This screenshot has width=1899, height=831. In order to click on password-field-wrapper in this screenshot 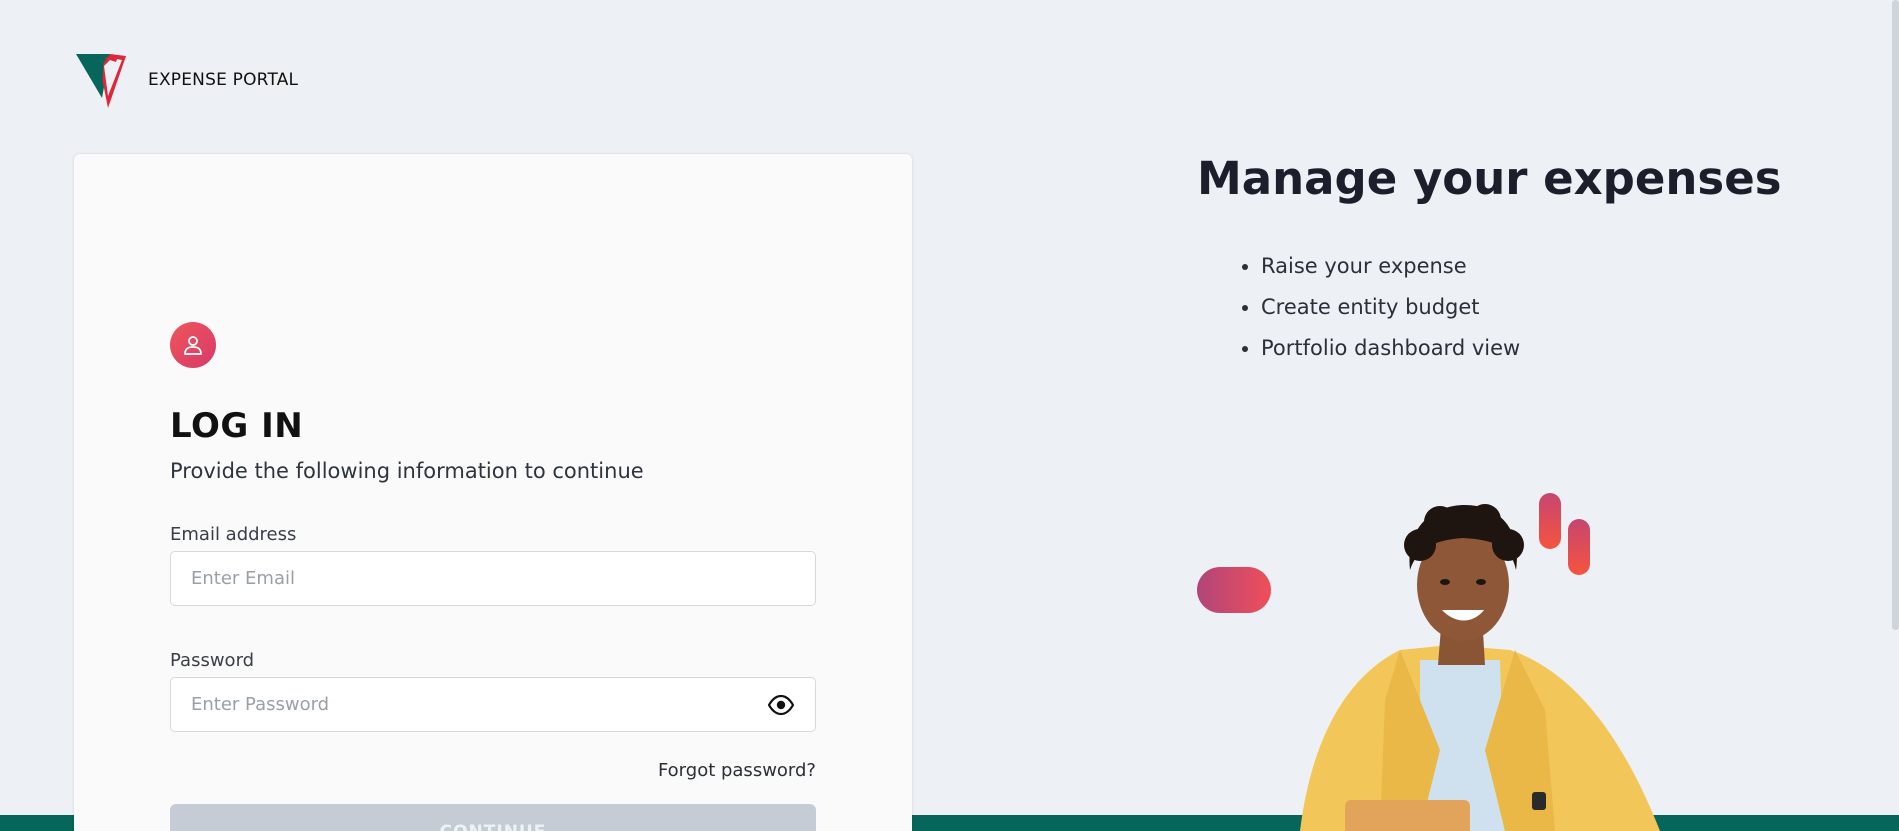, I will do `click(493, 704)`.